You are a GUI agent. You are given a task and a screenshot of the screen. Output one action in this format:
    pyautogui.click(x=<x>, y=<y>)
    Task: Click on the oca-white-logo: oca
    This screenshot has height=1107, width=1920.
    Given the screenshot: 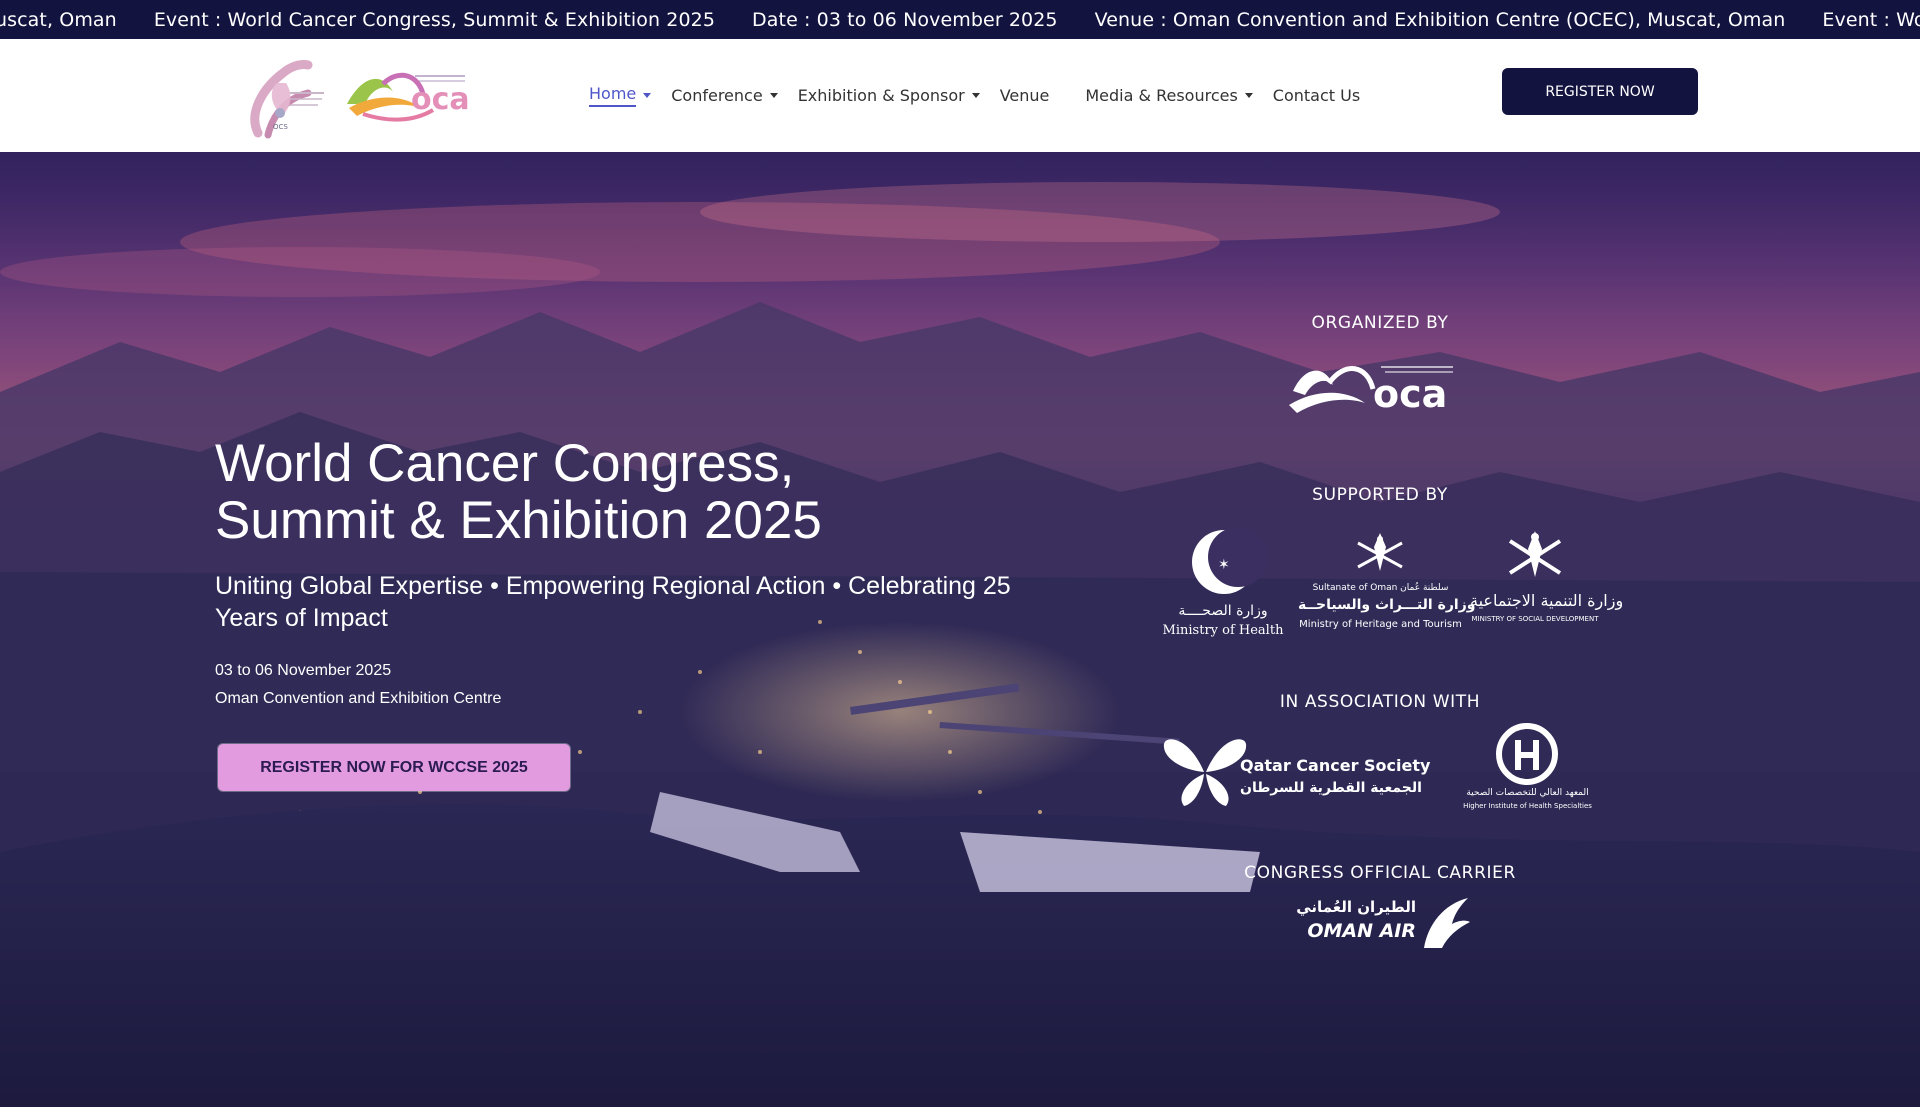 What is the action you would take?
    pyautogui.click(x=1372, y=392)
    